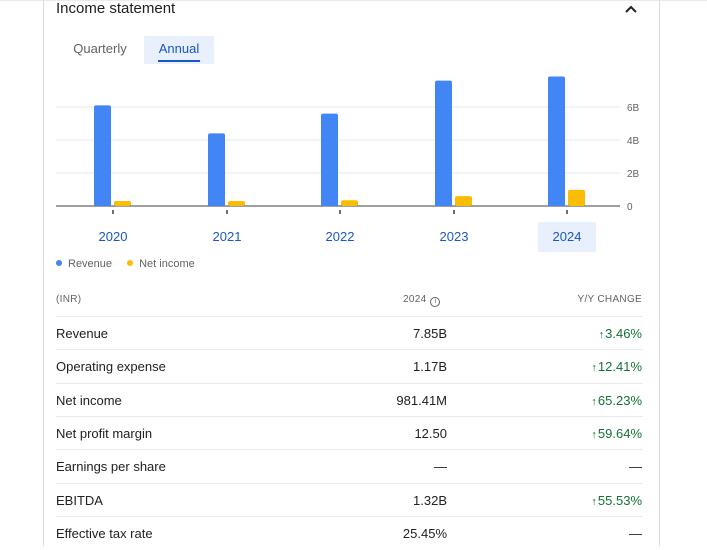 This screenshot has width=707, height=550. Describe the element at coordinates (430, 367) in the screenshot. I see `row-value: 1.17B` at that location.